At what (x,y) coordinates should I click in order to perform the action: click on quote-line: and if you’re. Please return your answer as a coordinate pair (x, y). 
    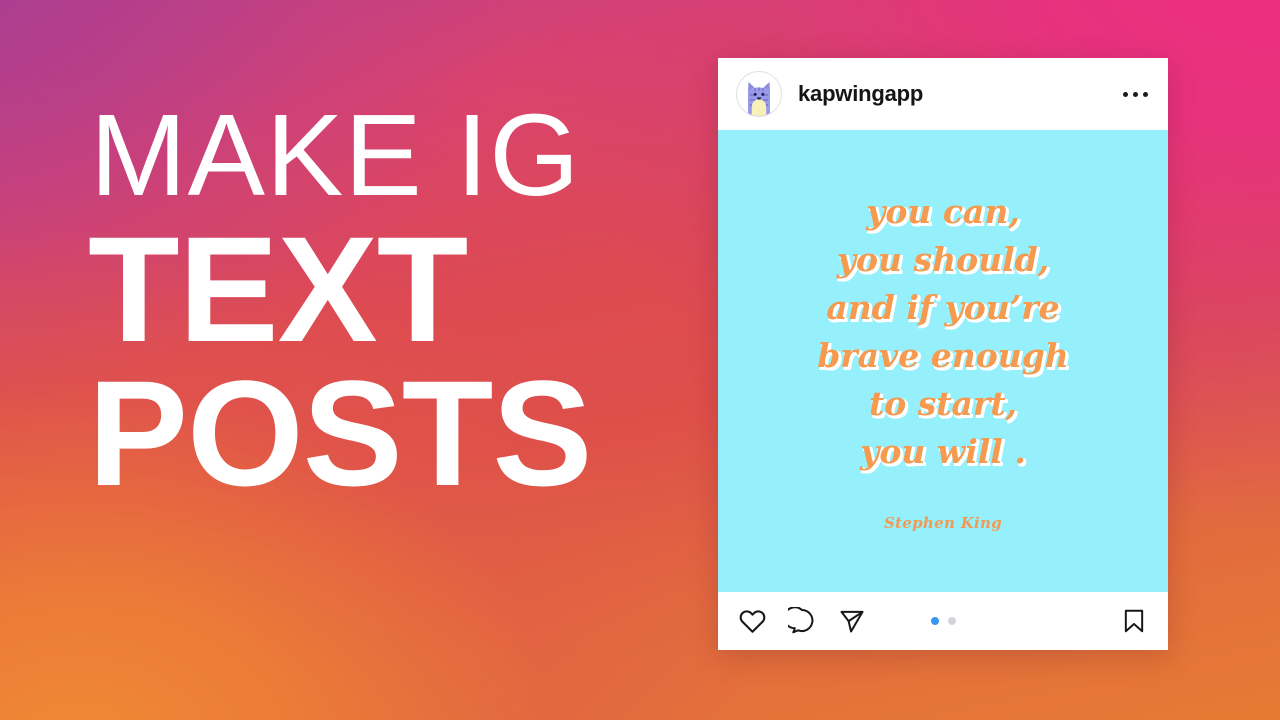
    Looking at the image, I should click on (943, 307).